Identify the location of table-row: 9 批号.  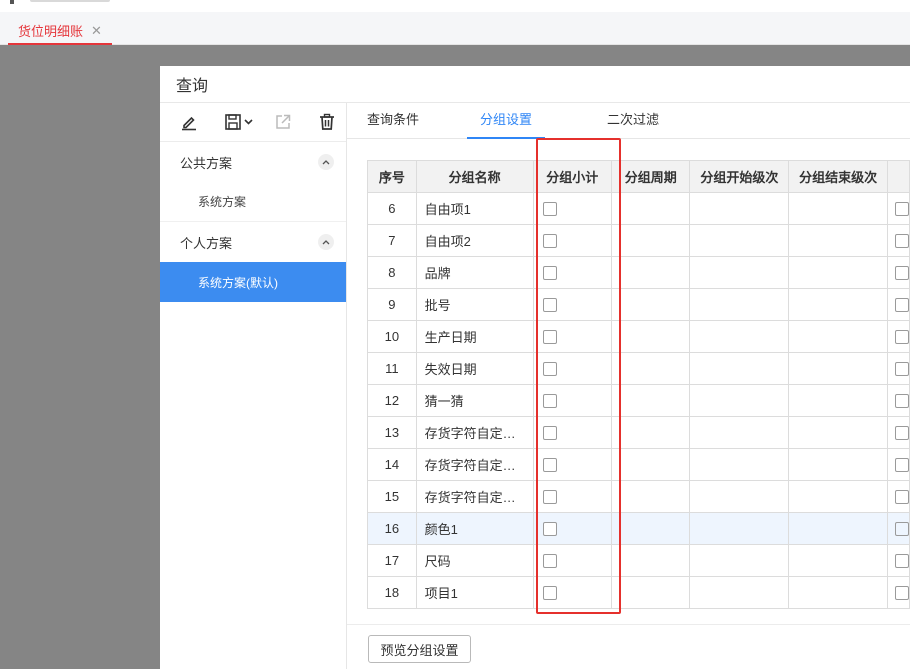
(638, 304).